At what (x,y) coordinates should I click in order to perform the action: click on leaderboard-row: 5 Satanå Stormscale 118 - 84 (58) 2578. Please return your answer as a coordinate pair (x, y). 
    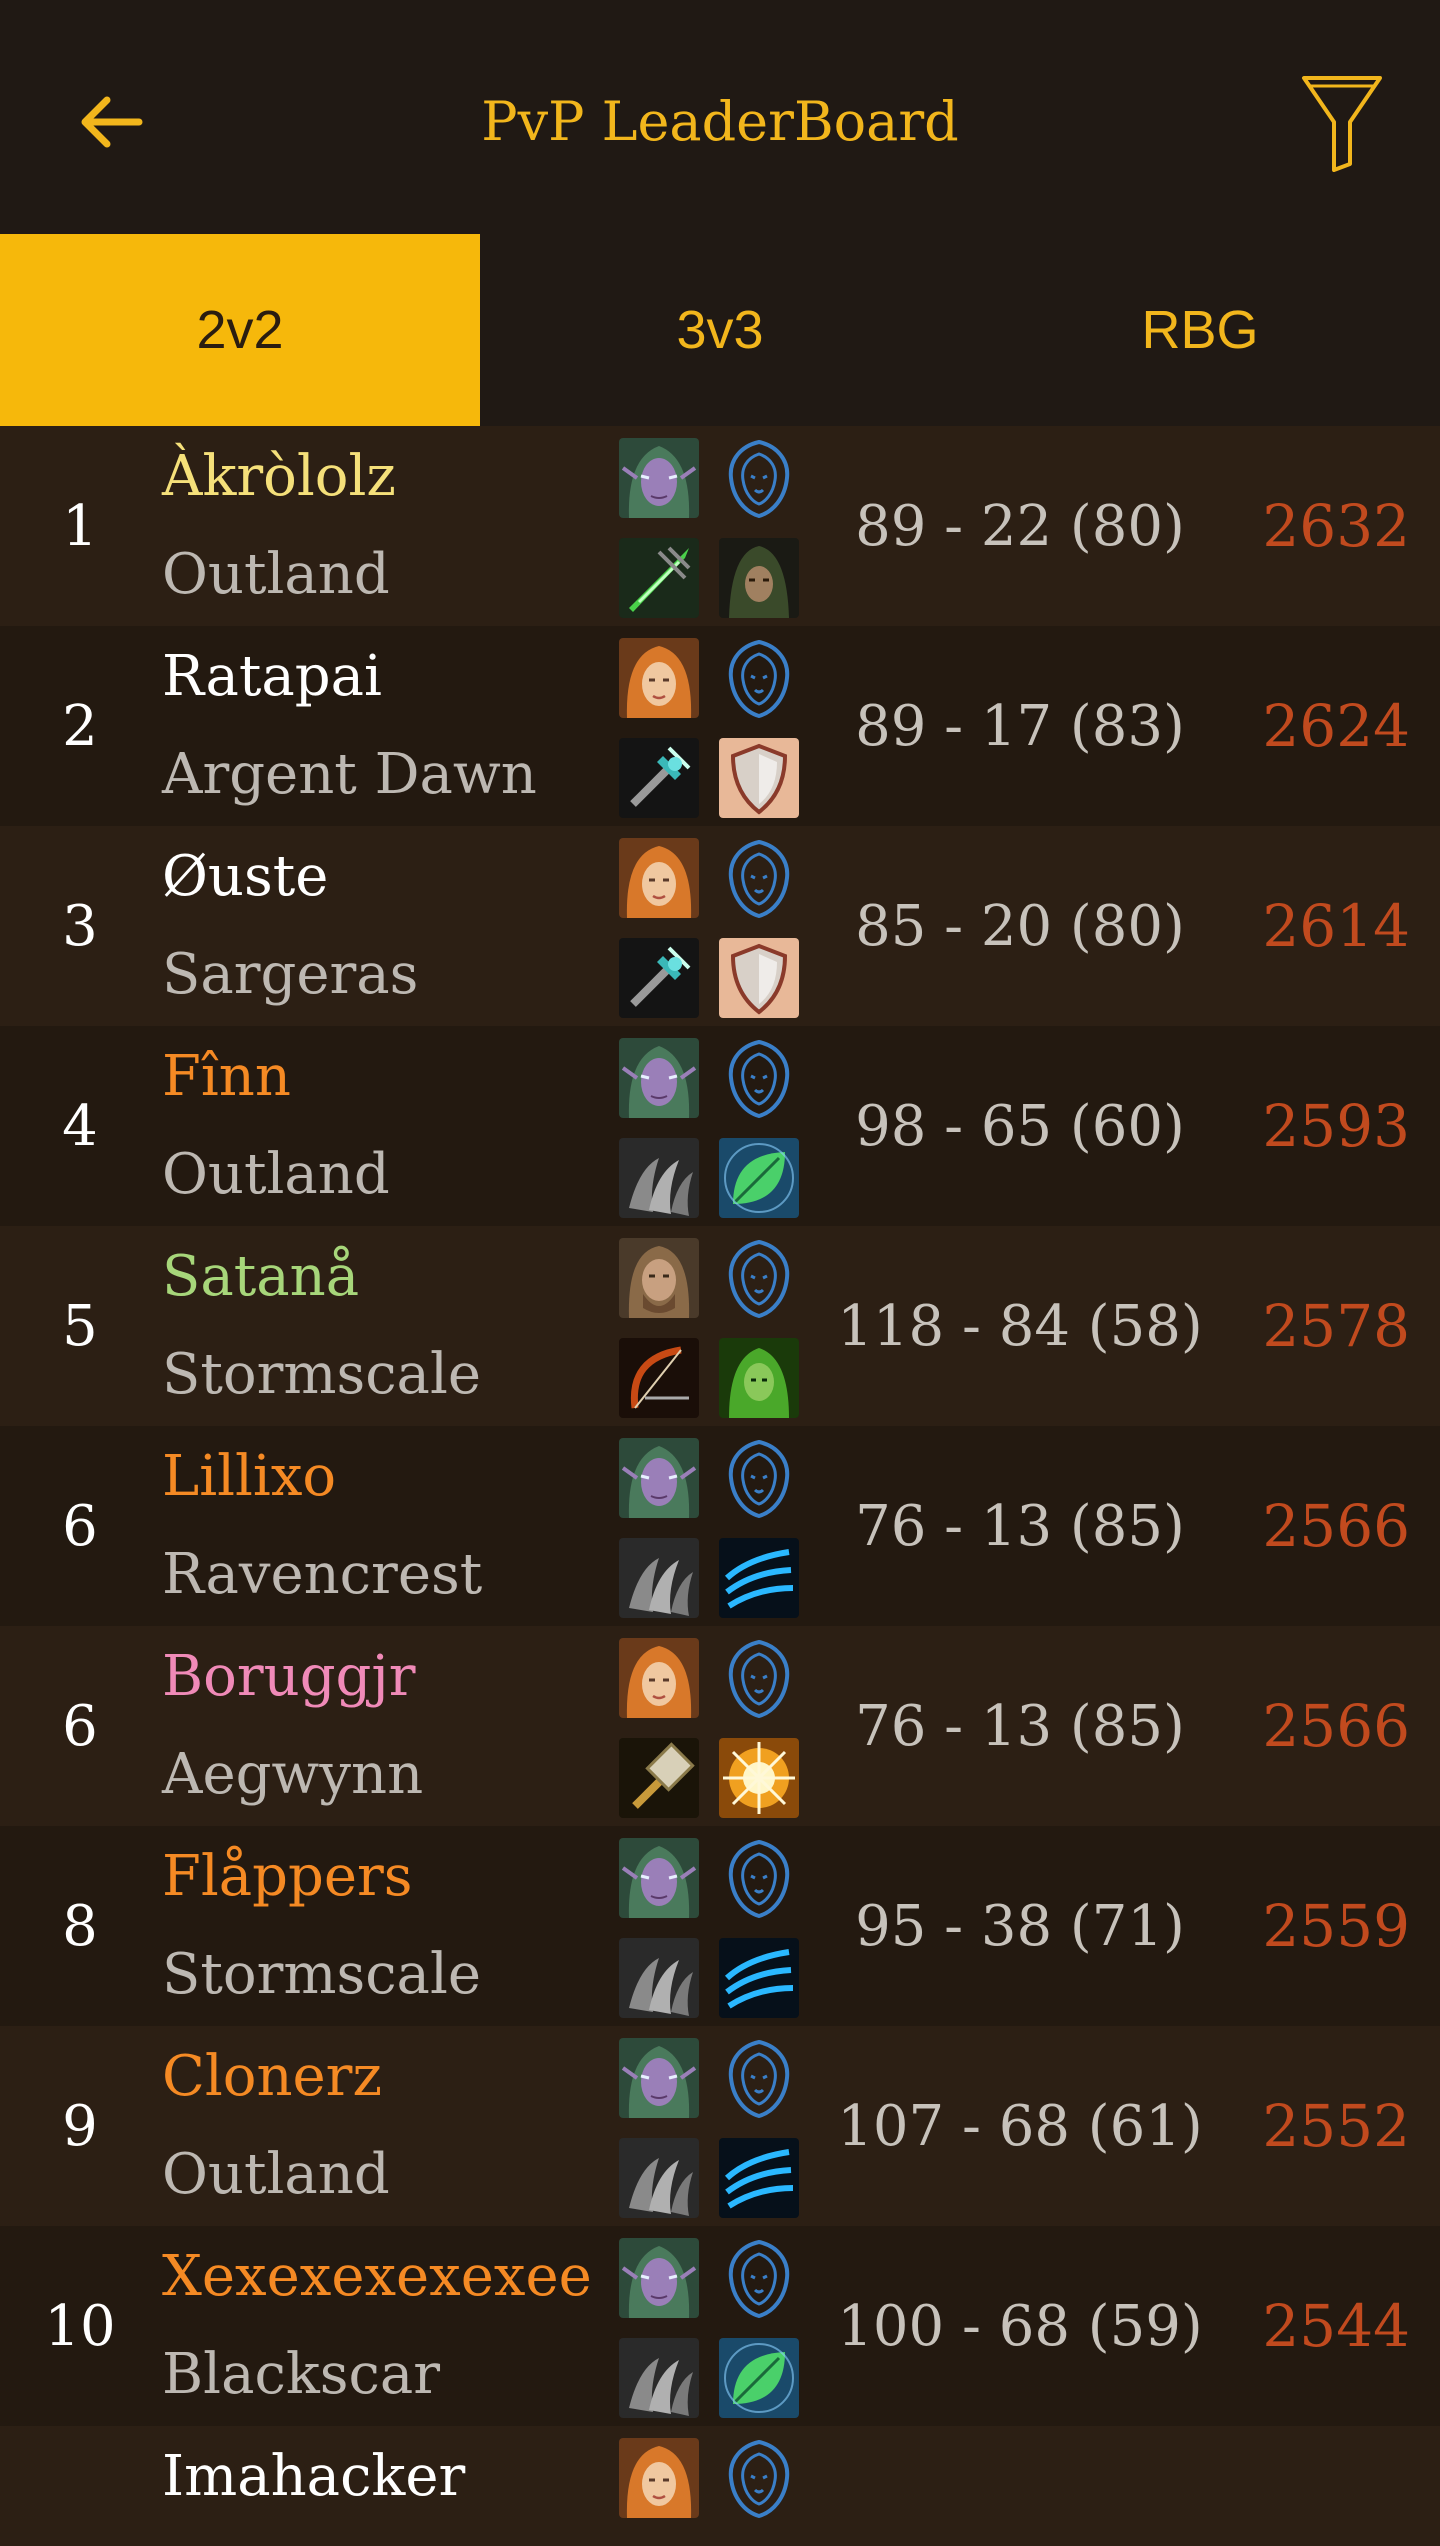
    Looking at the image, I should click on (720, 1326).